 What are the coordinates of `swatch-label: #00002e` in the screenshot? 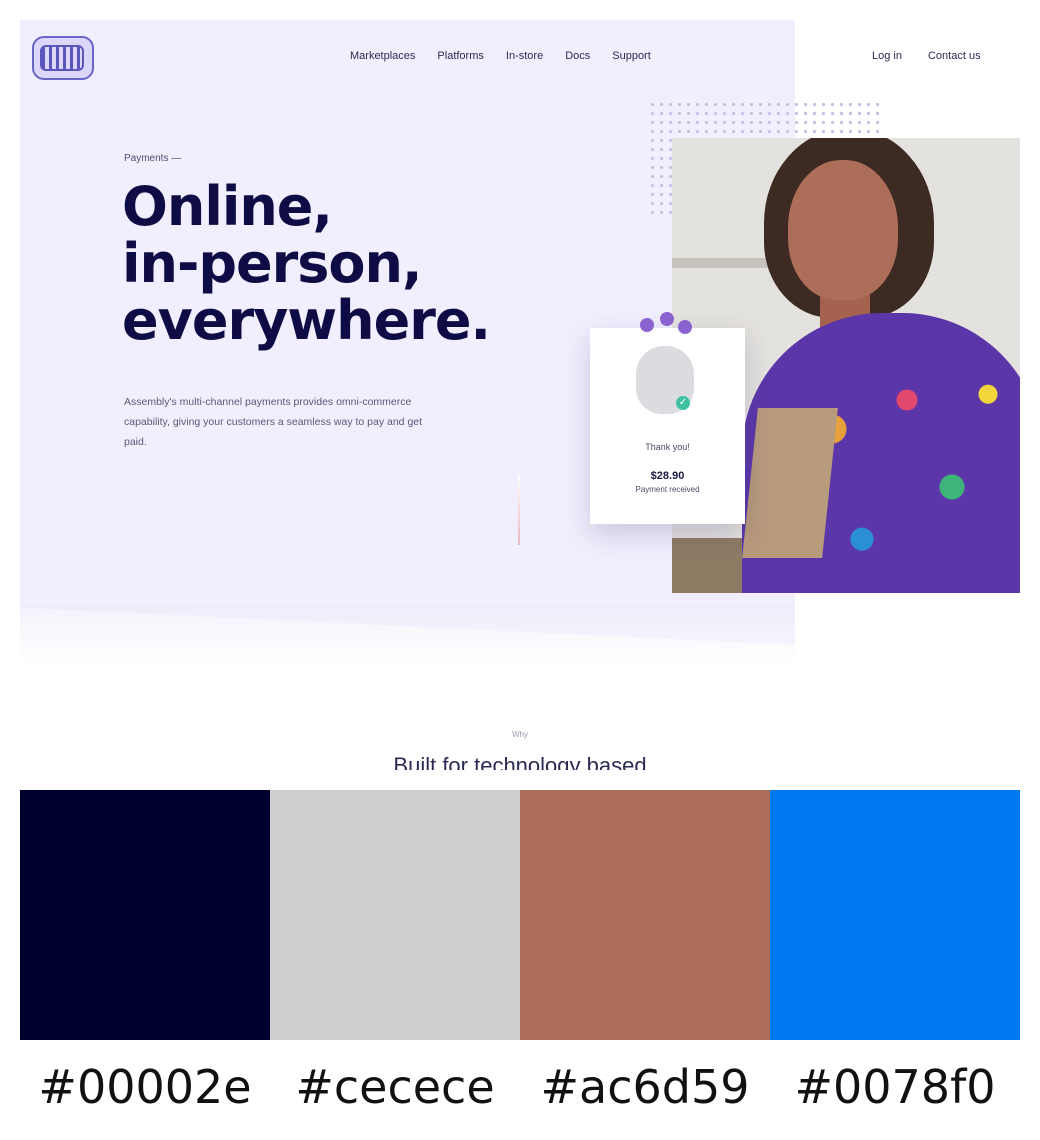 It's located at (145, 1087).